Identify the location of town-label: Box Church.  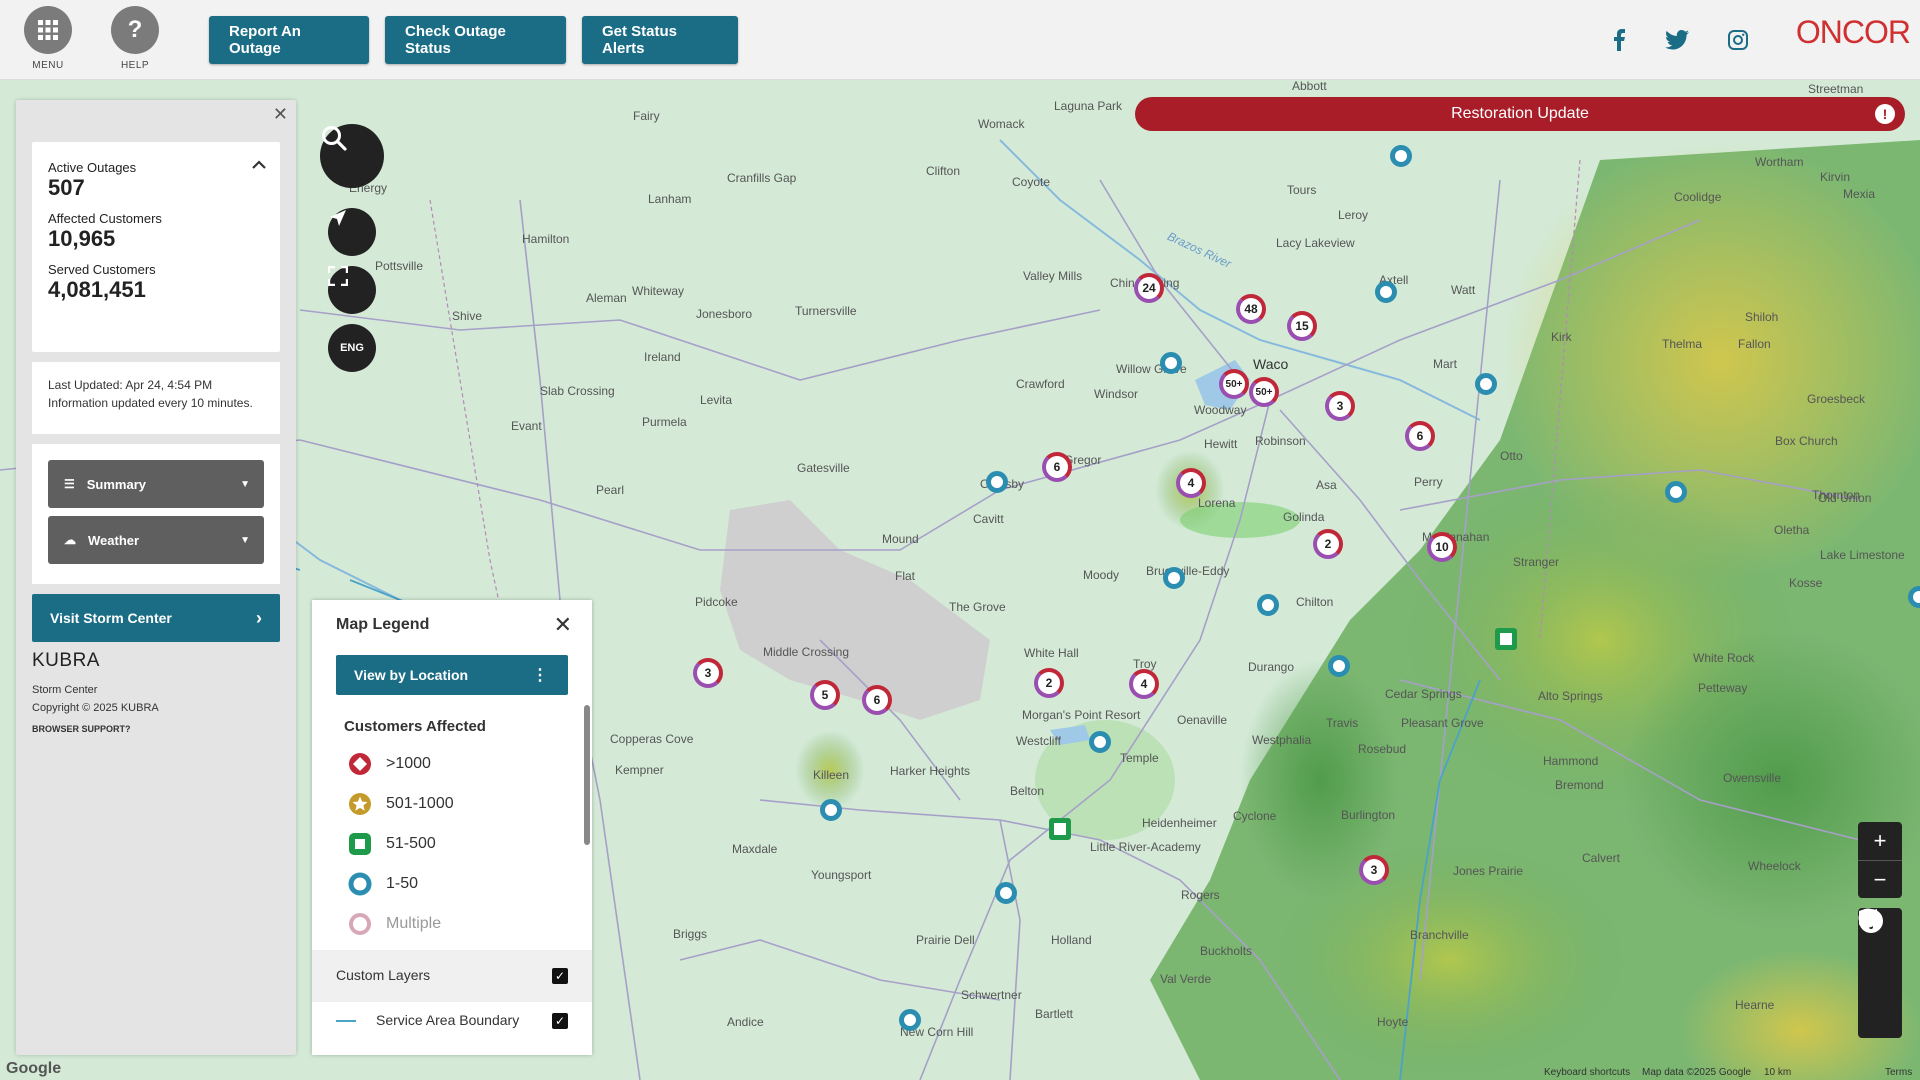
(1806, 441).